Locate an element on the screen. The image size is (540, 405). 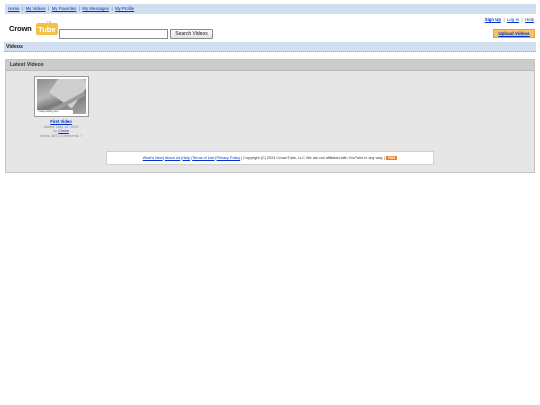
nav-my-favorites-link: My Favorites is located at coordinates (64, 8).